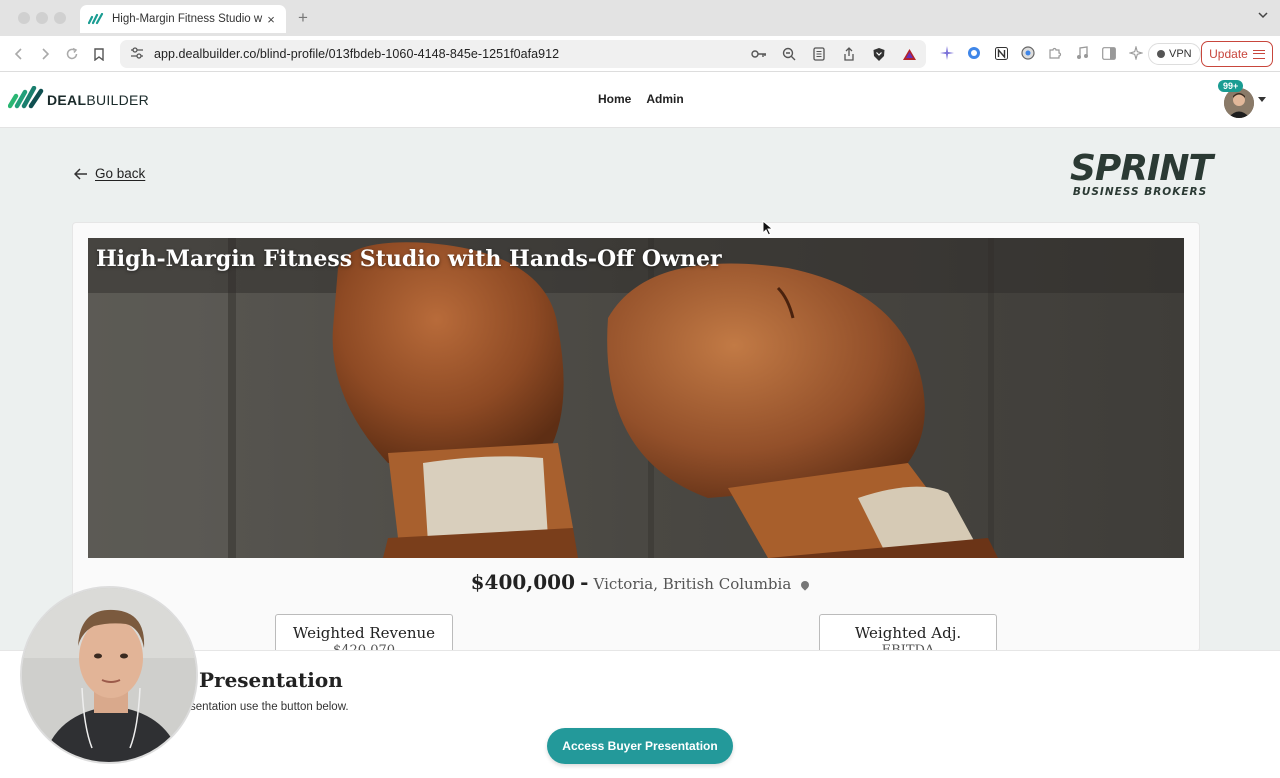  I want to click on reader-mode-icon, so click(819, 54).